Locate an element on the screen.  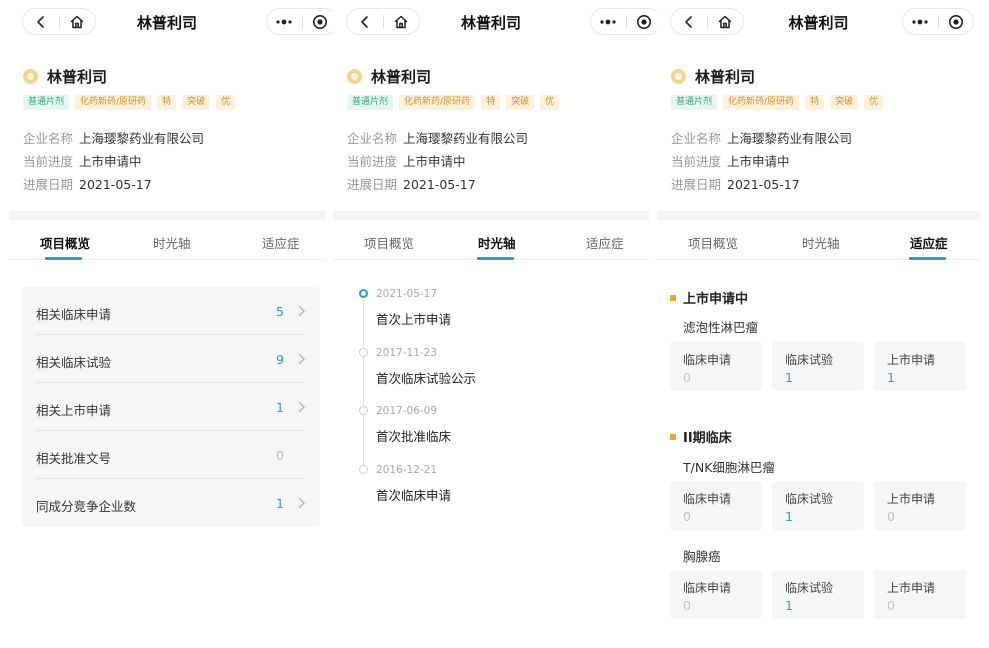
info-row: 进展日期 2021-05-17 is located at coordinates (87, 183).